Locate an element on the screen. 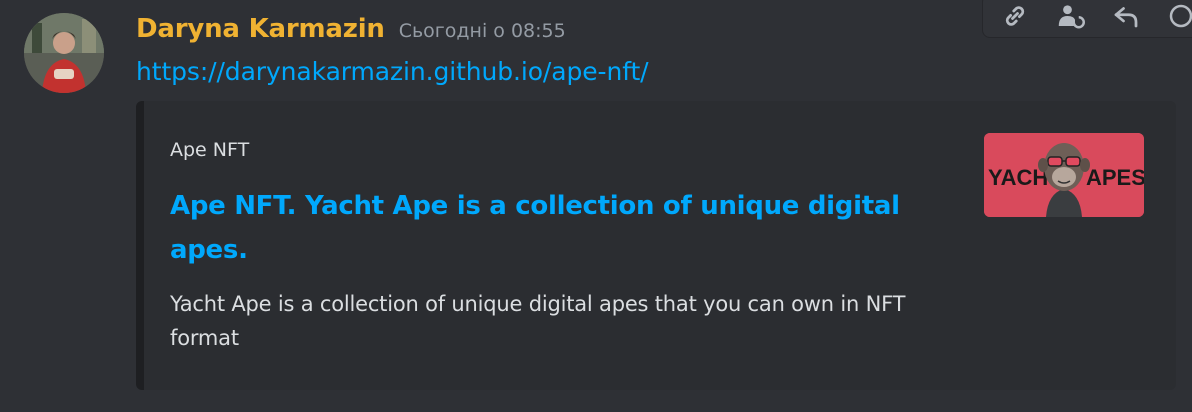 The height and width of the screenshot is (412, 1192). reply-icon is located at coordinates (1126, 17).